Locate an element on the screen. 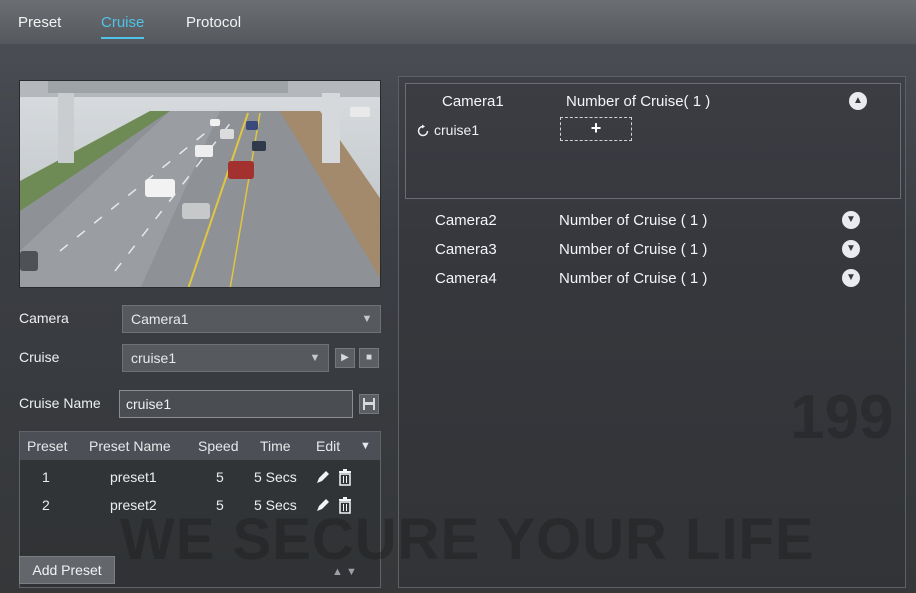 The image size is (916, 593). move-row-arrows: ▲ ▼ is located at coordinates (344, 572).